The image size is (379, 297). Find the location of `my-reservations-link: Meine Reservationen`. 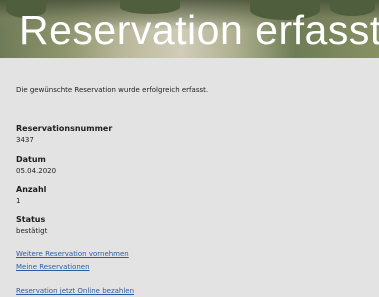

my-reservations-link: Meine Reservationen is located at coordinates (53, 267).